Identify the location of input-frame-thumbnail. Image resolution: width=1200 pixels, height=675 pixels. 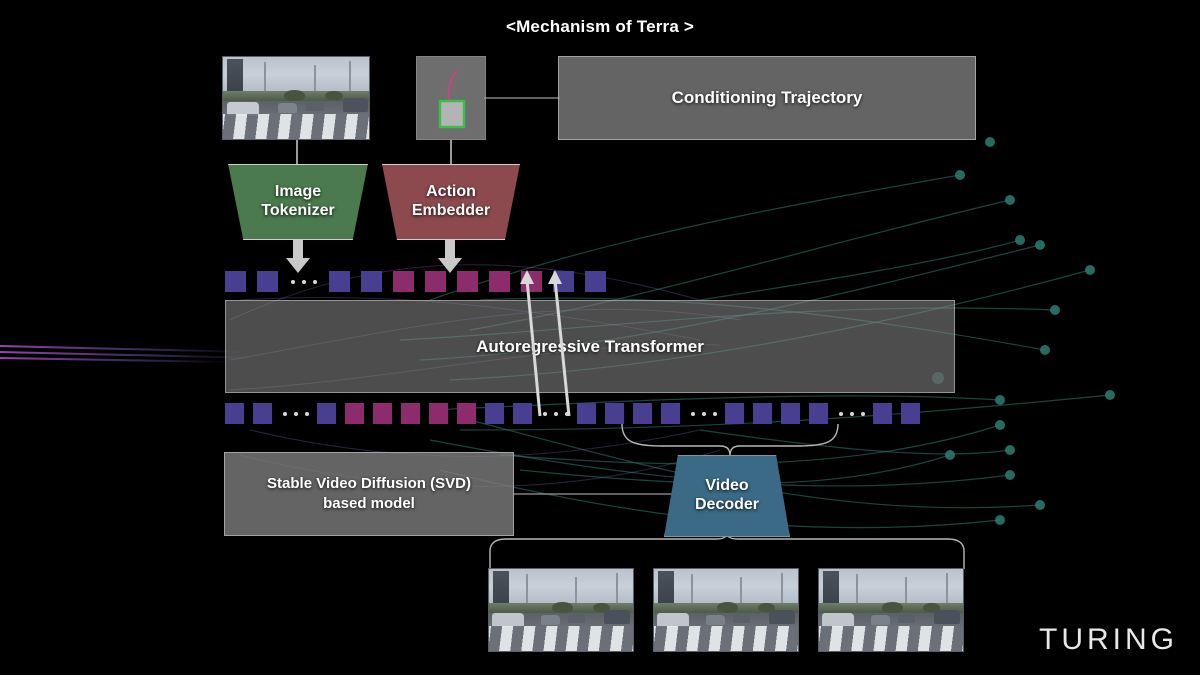
(296, 98).